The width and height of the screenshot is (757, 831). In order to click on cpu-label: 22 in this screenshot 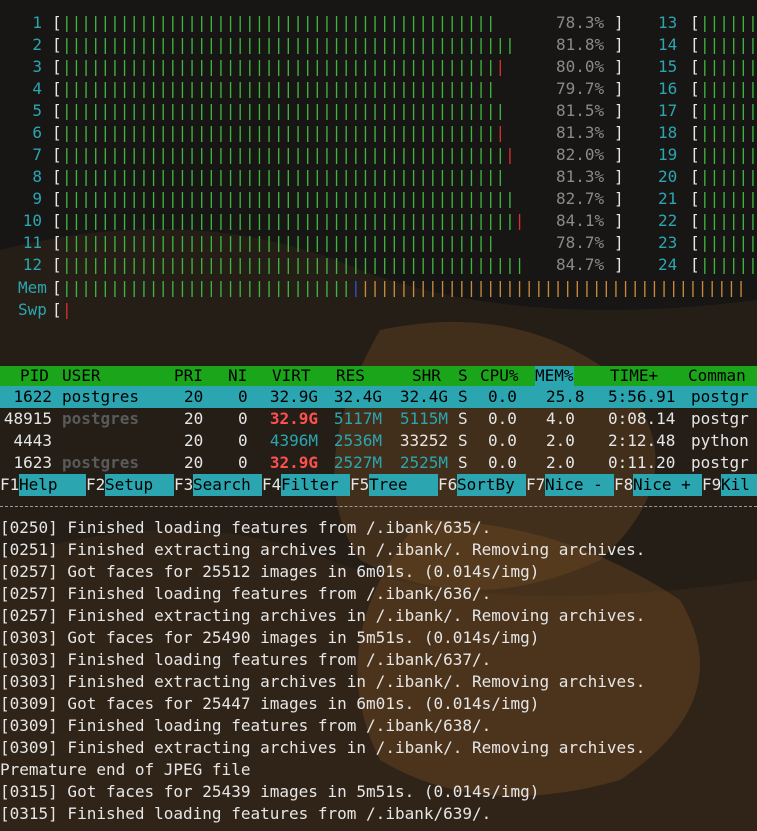, I will do `click(668, 220)`.